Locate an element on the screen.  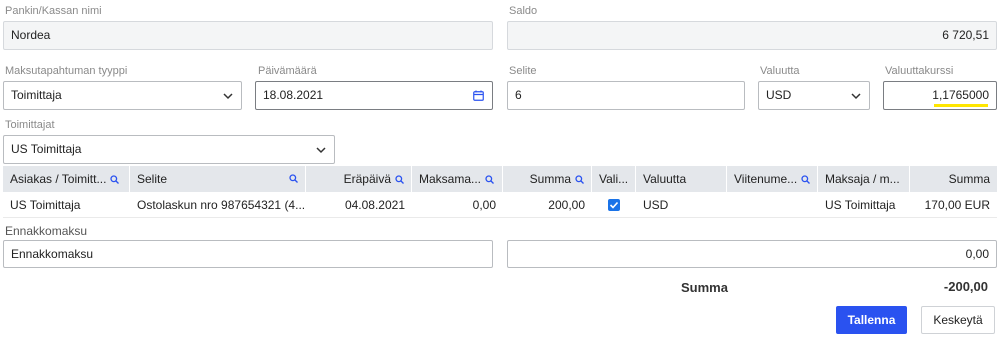
cancel-button: Keskeytä is located at coordinates (958, 320).